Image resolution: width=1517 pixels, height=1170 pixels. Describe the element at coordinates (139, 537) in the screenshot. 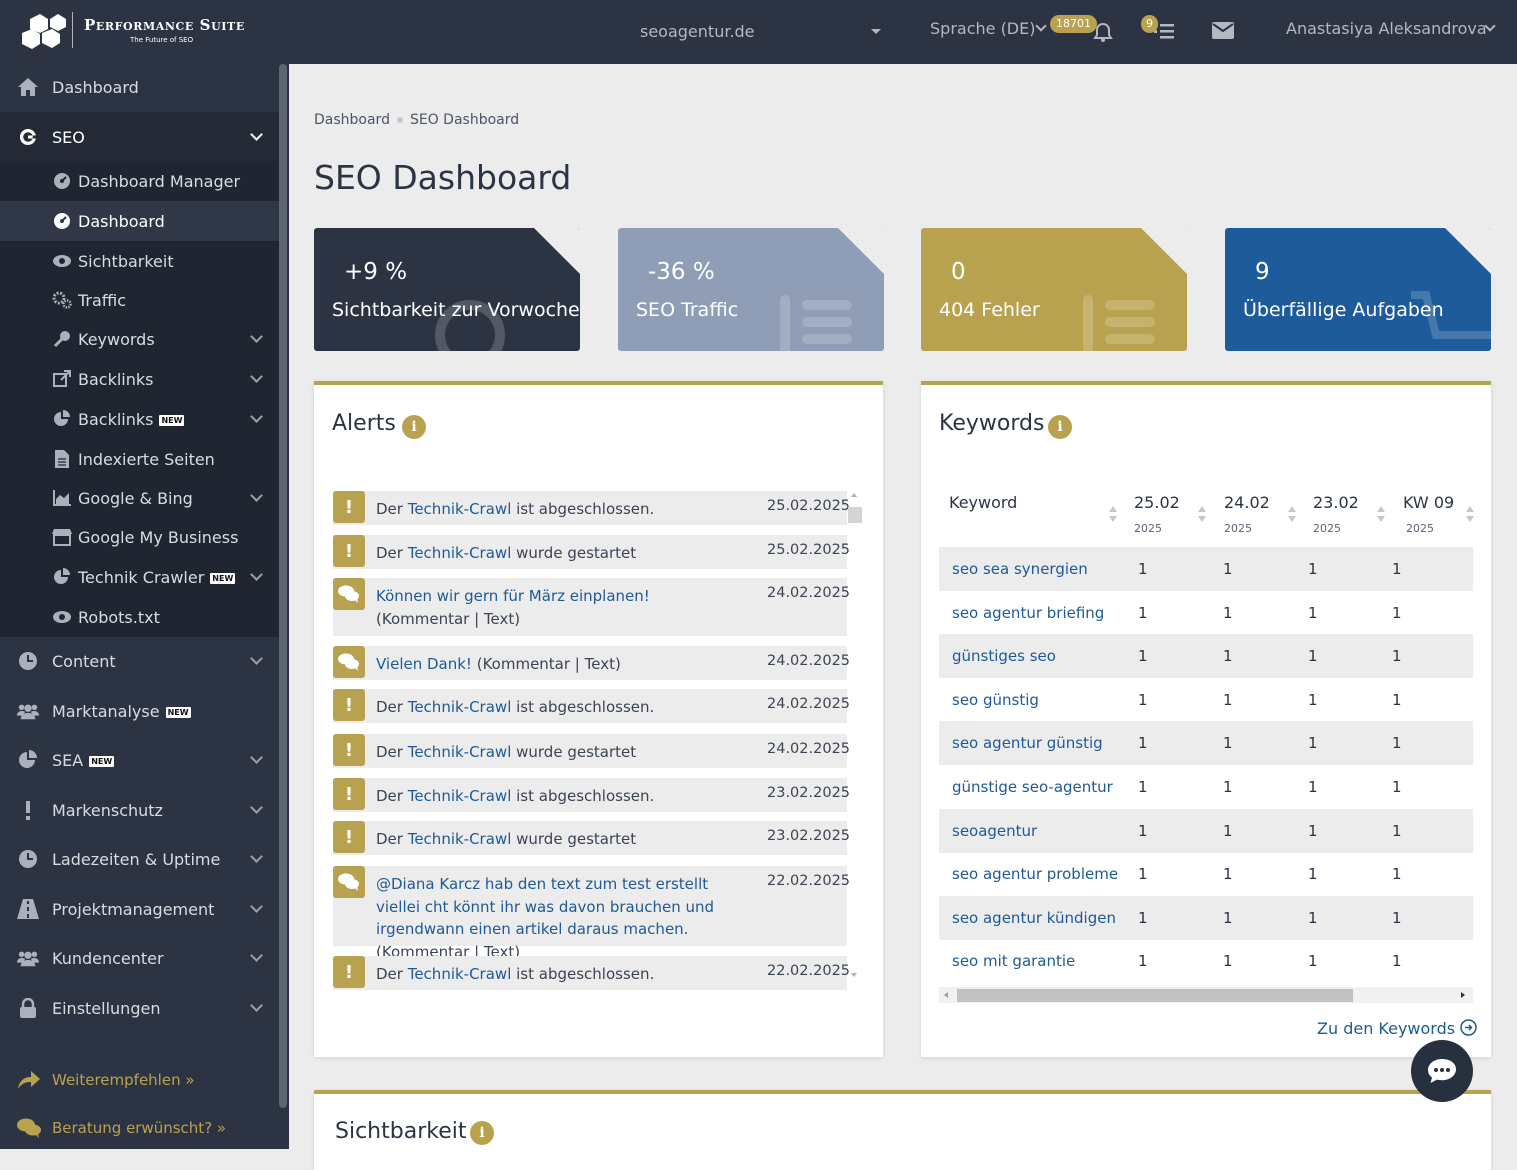

I see `sidebar-subitem-google-my-business: Google My Business` at that location.